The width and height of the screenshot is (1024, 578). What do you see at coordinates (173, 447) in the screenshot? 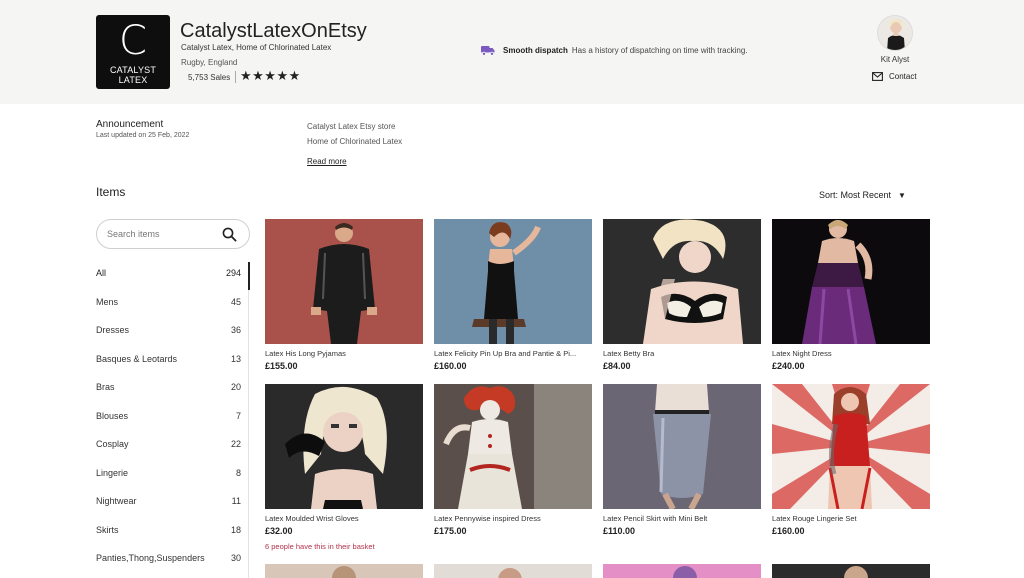
I see `section-item-cosplay: Cosplay 22` at bounding box center [173, 447].